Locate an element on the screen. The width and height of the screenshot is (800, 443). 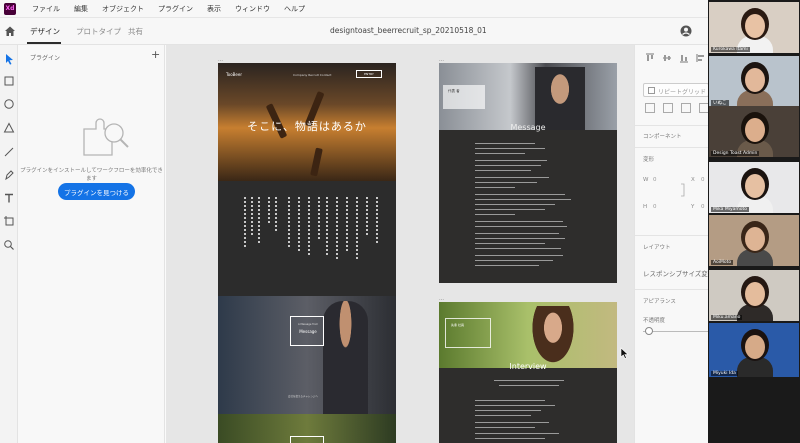
tab-design: デザイン is located at coordinates (45, 31).